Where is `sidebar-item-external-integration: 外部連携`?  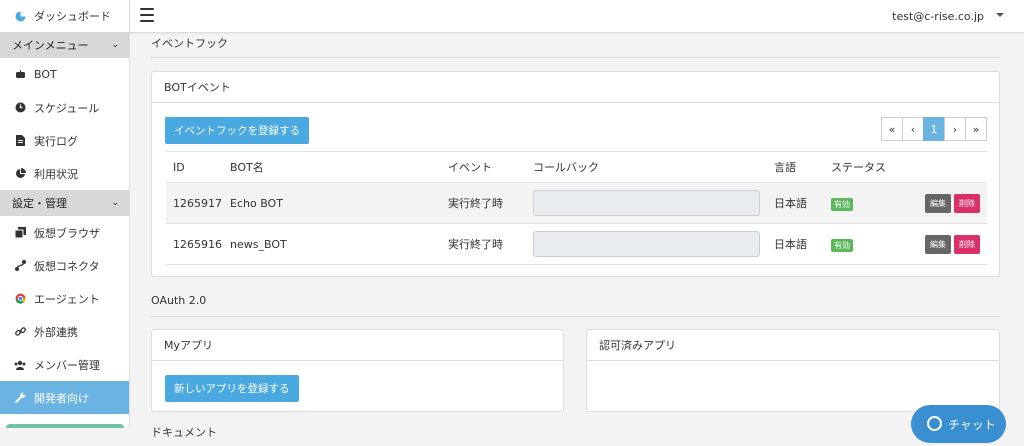 sidebar-item-external-integration: 外部連携 is located at coordinates (64, 331).